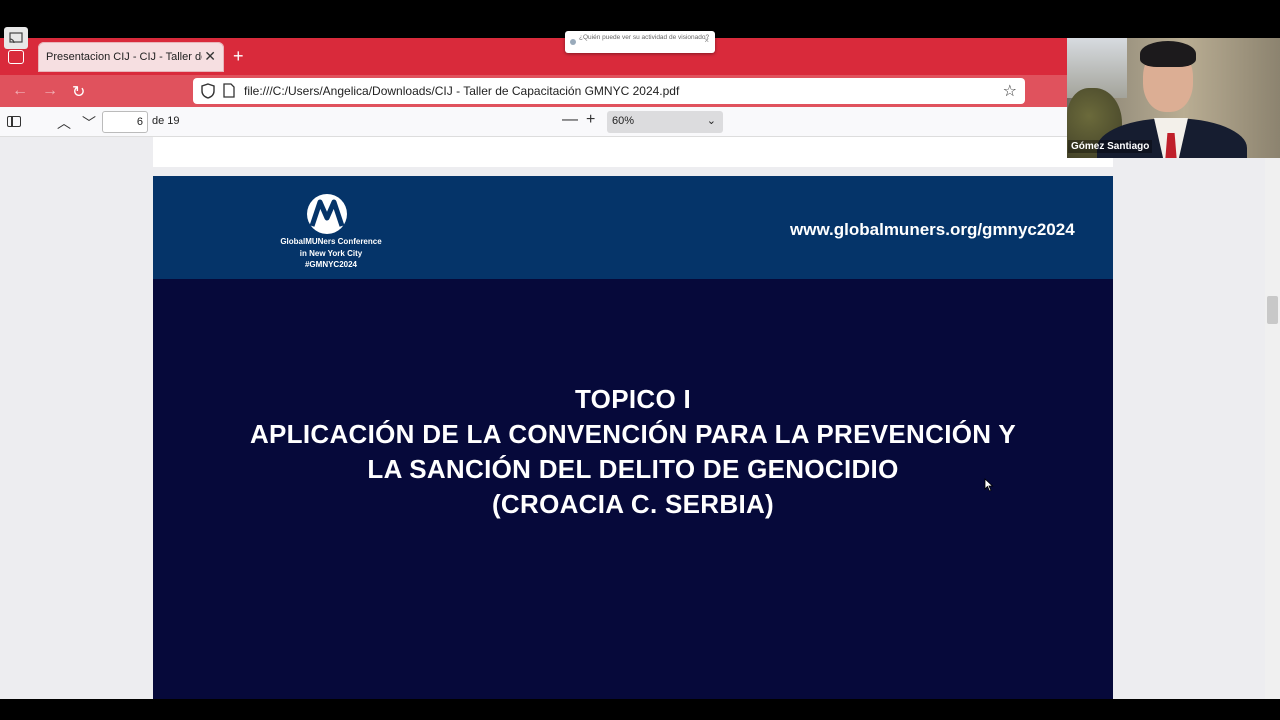 The height and width of the screenshot is (720, 1280). What do you see at coordinates (623, 121) in the screenshot?
I see `zoom-value: 60%` at bounding box center [623, 121].